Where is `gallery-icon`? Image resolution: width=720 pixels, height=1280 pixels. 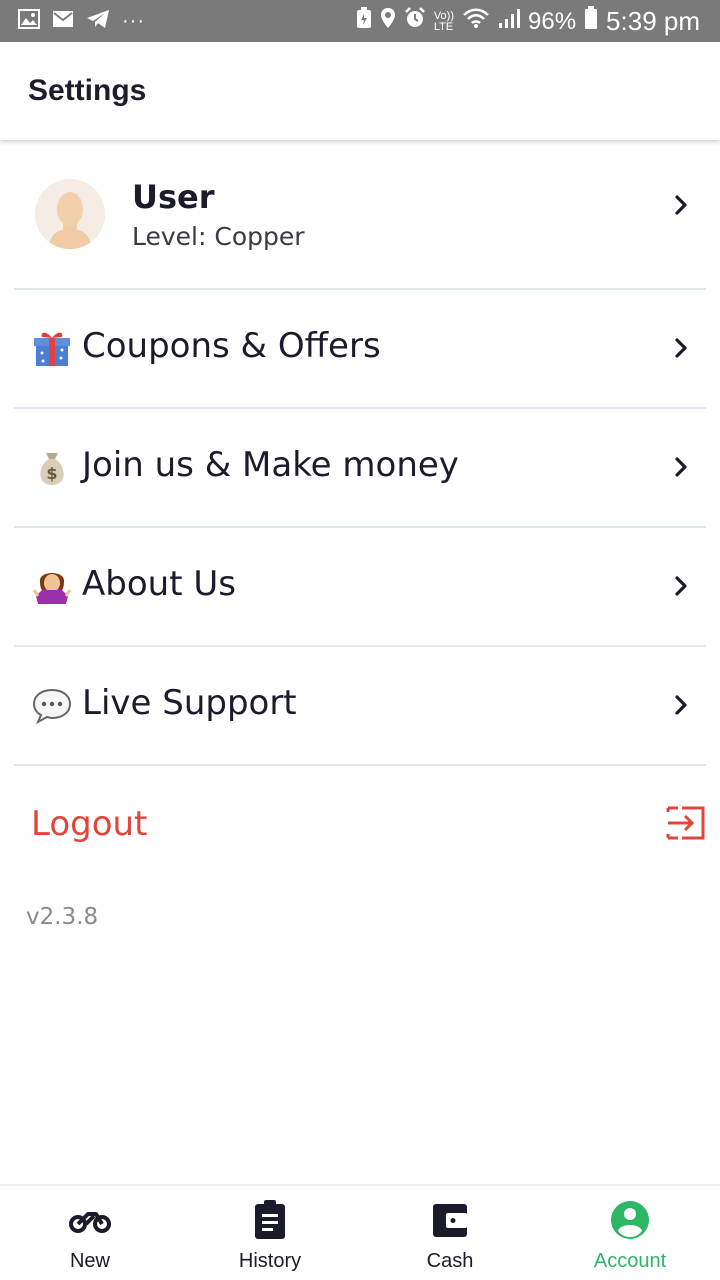 gallery-icon is located at coordinates (29, 21).